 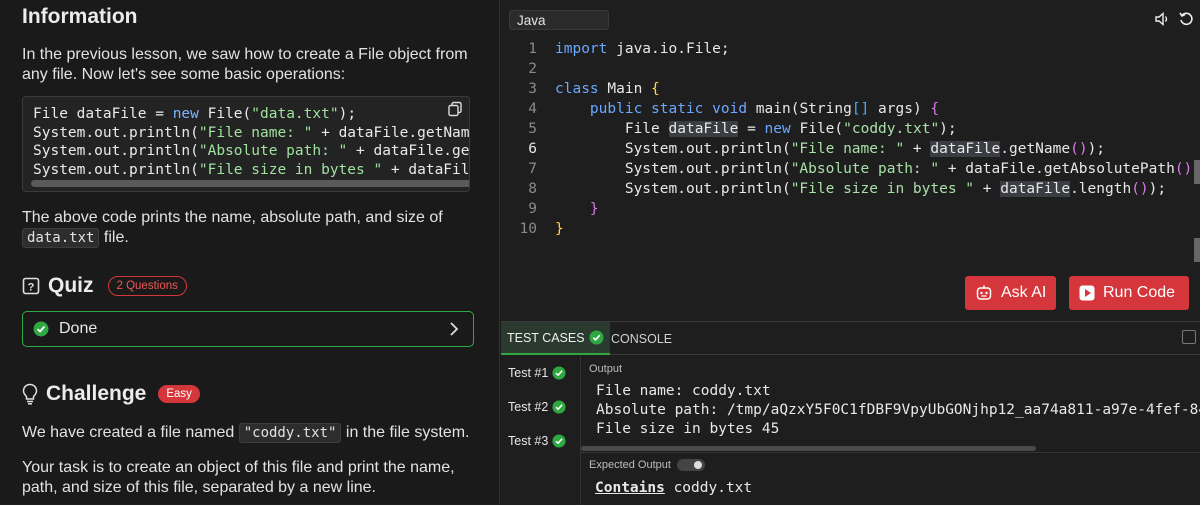 What do you see at coordinates (1186, 19) in the screenshot?
I see `reset-icon` at bounding box center [1186, 19].